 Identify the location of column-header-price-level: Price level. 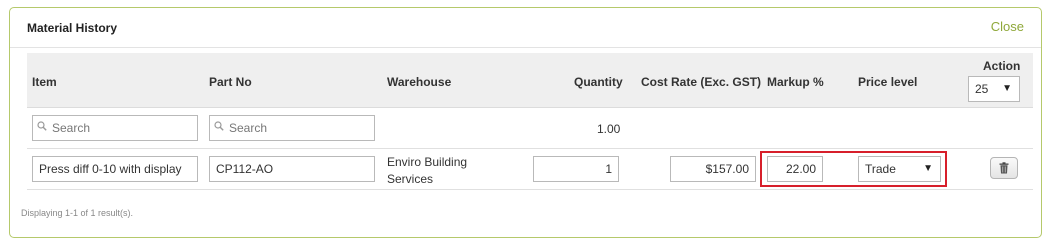
(887, 82).